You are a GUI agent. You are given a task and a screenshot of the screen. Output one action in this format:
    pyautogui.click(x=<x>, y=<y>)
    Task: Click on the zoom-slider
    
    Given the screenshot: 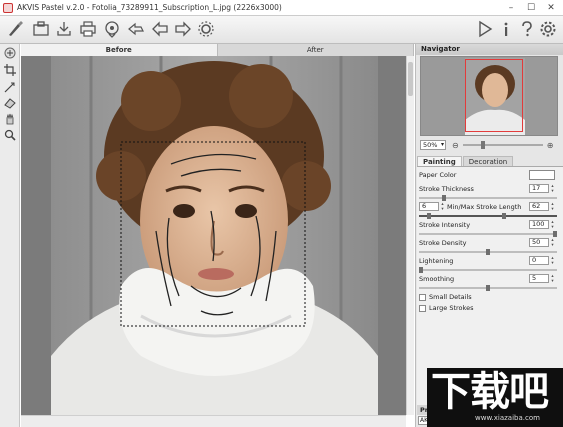 What is the action you would take?
    pyautogui.click(x=502, y=145)
    